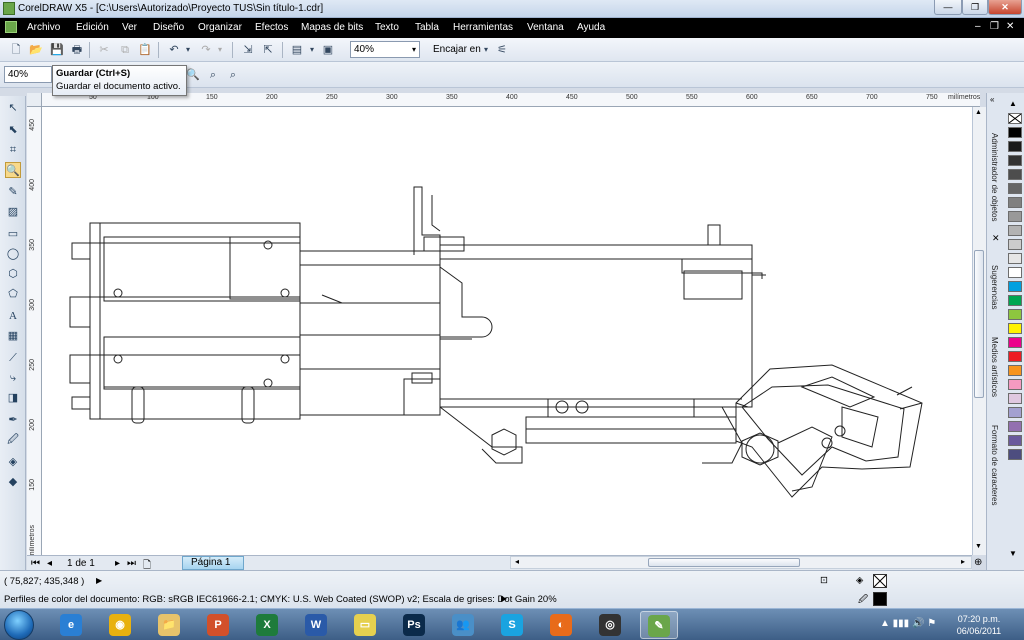  What do you see at coordinates (57, 50) in the screenshot?
I see `save-icon: 💾` at bounding box center [57, 50].